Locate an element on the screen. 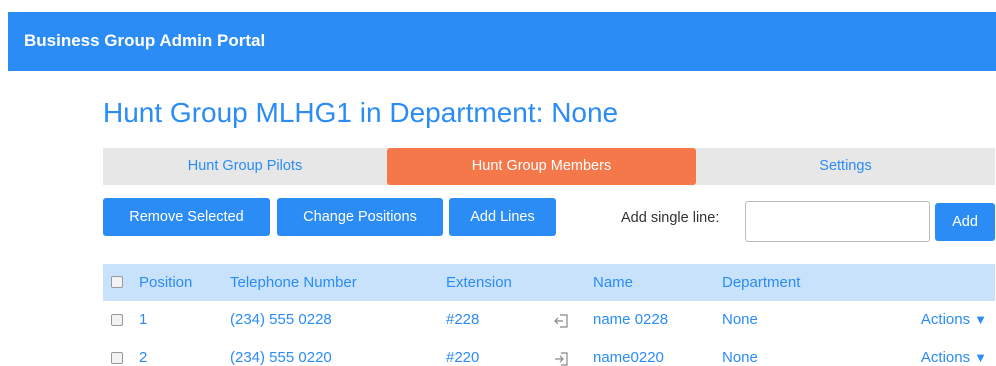 The height and width of the screenshot is (366, 996). tab-hunt-group-members: Hunt Group Members is located at coordinates (541, 166).